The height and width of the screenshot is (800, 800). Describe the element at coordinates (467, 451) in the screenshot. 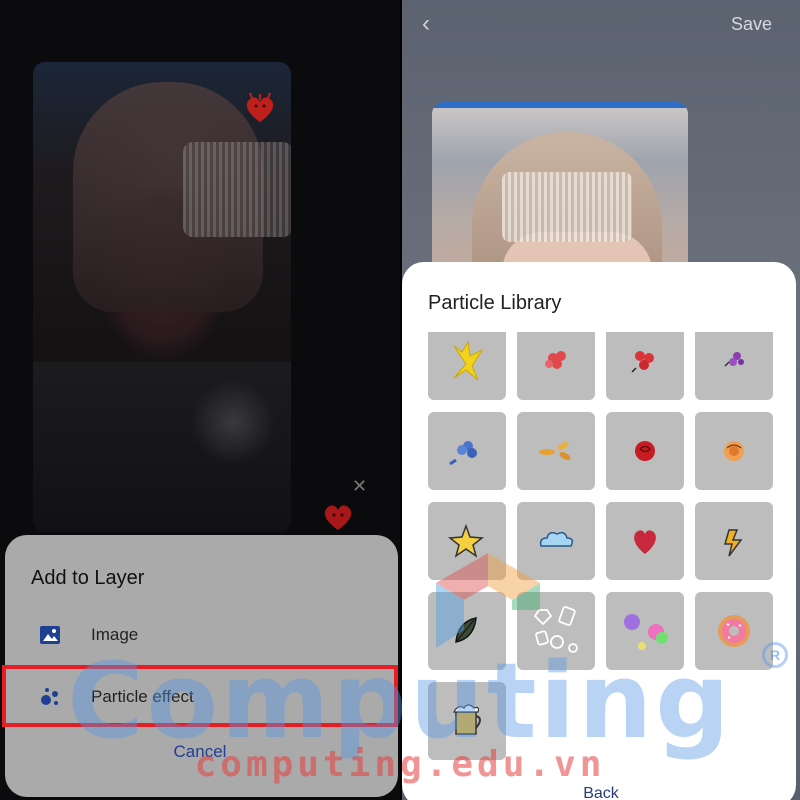

I see `blue-flower-particle` at that location.